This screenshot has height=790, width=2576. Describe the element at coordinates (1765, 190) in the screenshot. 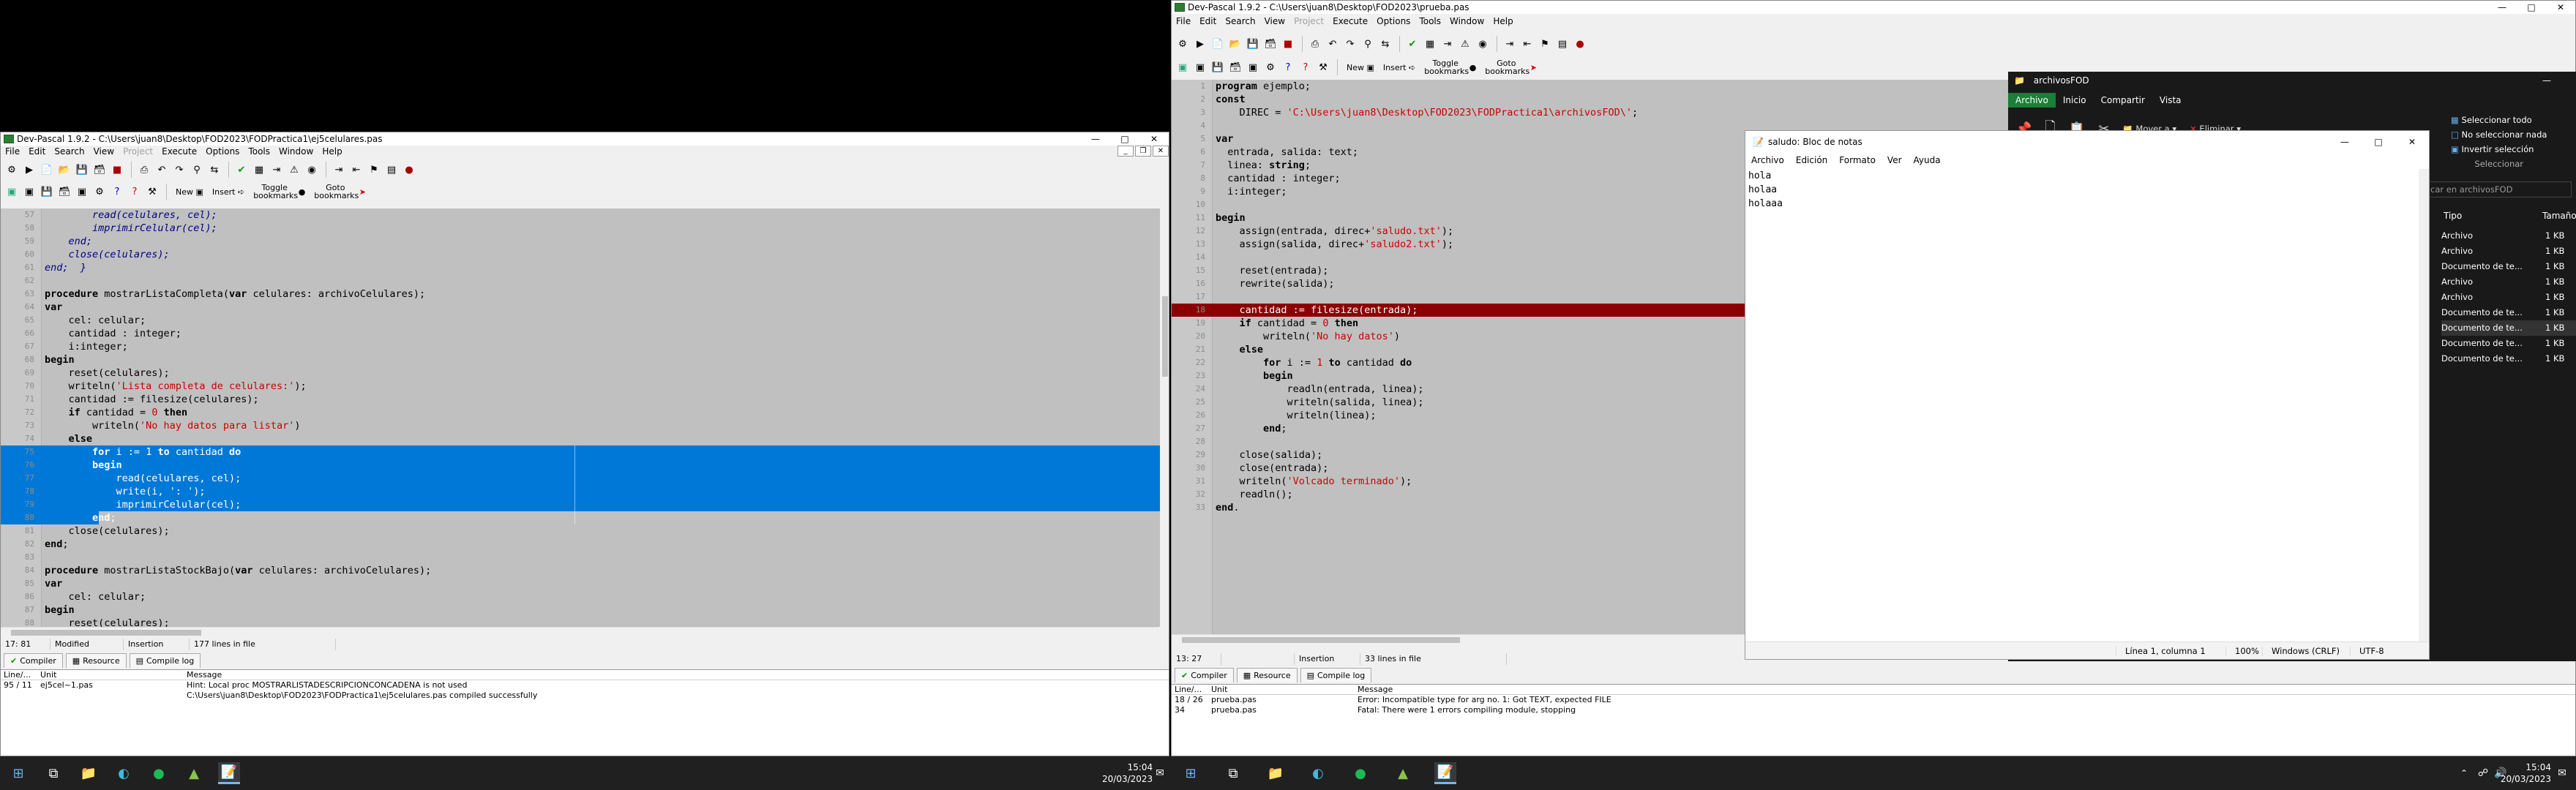

I see `notepad-text-area: hola holaa holaaa` at that location.